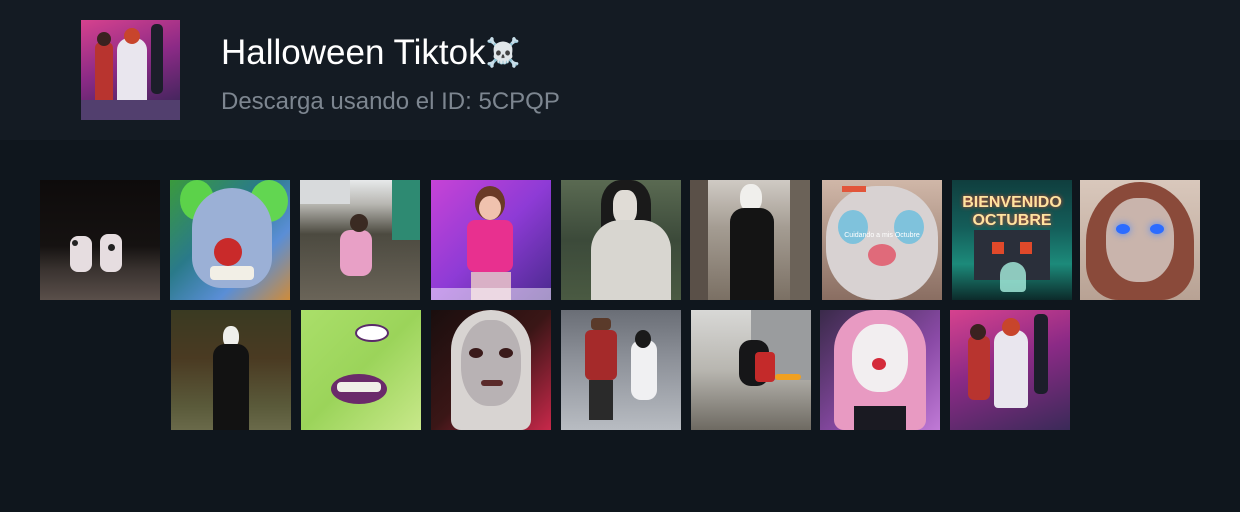  I want to click on video-caption-text: Cuidando a mis Octubre, so click(882, 235).